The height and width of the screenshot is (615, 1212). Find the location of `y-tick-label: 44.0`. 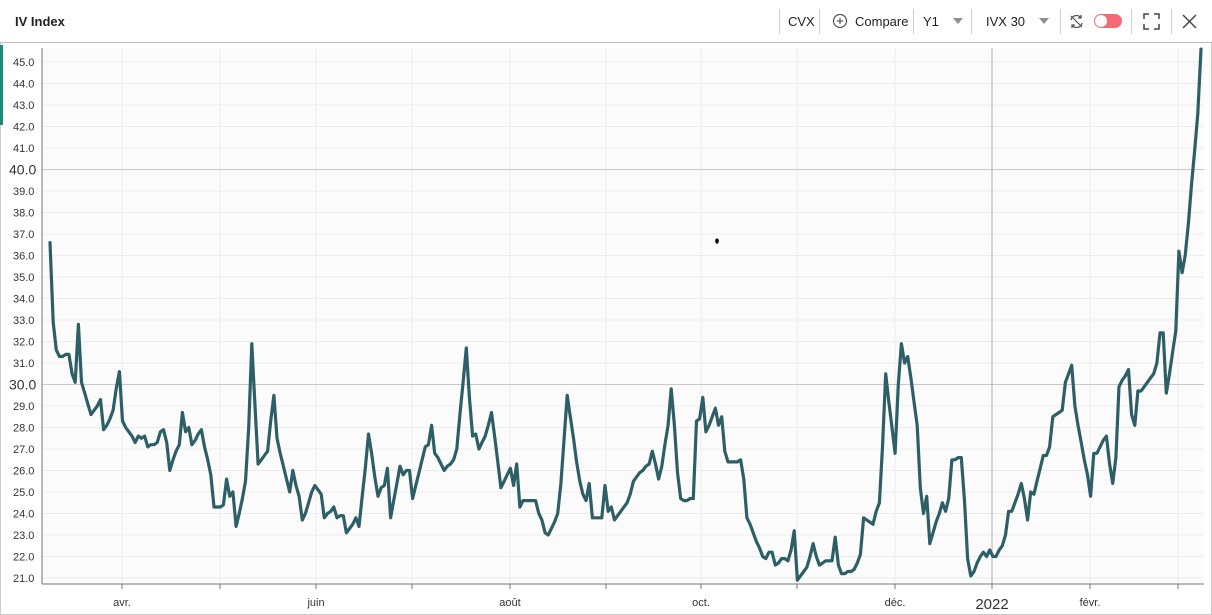

y-tick-label: 44.0 is located at coordinates (23, 85).